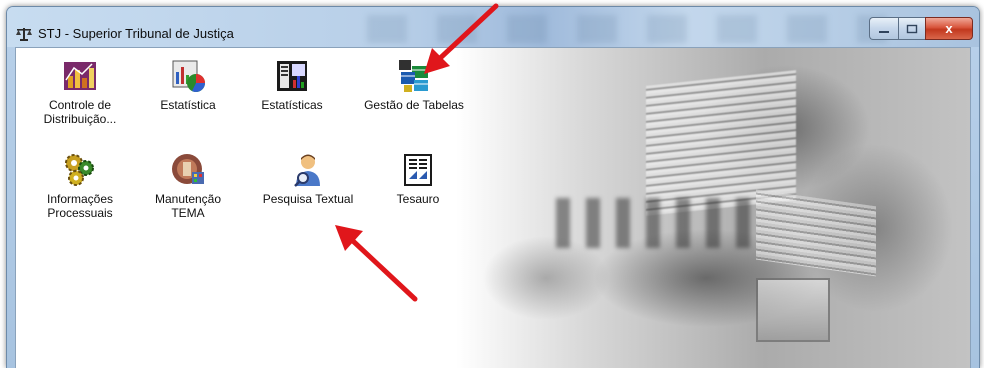 The width and height of the screenshot is (984, 368). I want to click on statistics-report-icon, so click(292, 76).